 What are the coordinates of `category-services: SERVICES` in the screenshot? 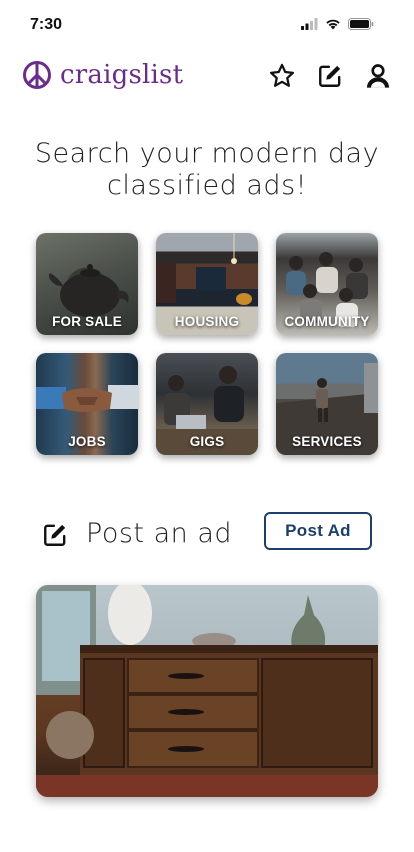 It's located at (327, 404).